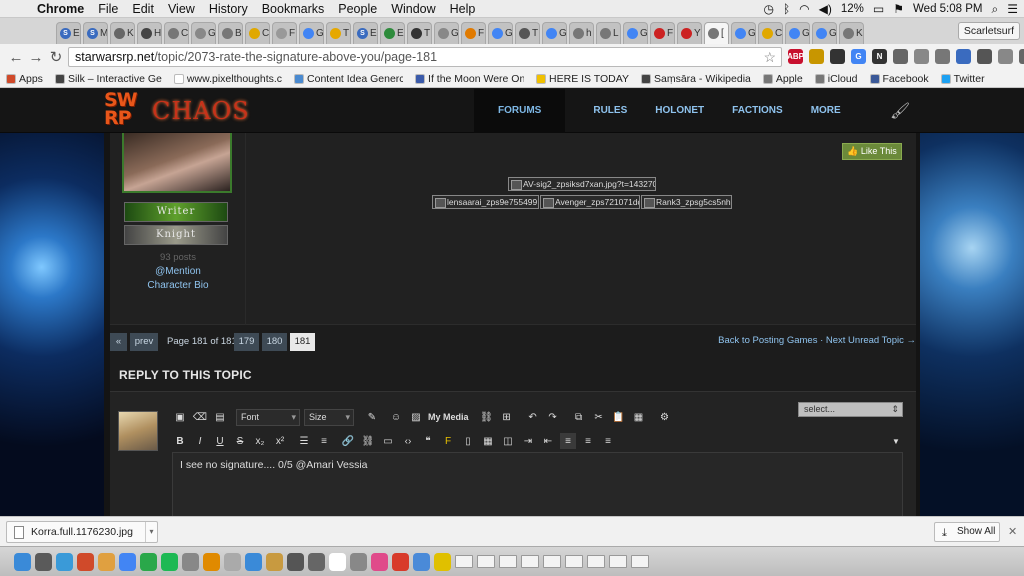 This screenshot has width=1024, height=576. I want to click on paste-text-icon: ▤, so click(220, 417).